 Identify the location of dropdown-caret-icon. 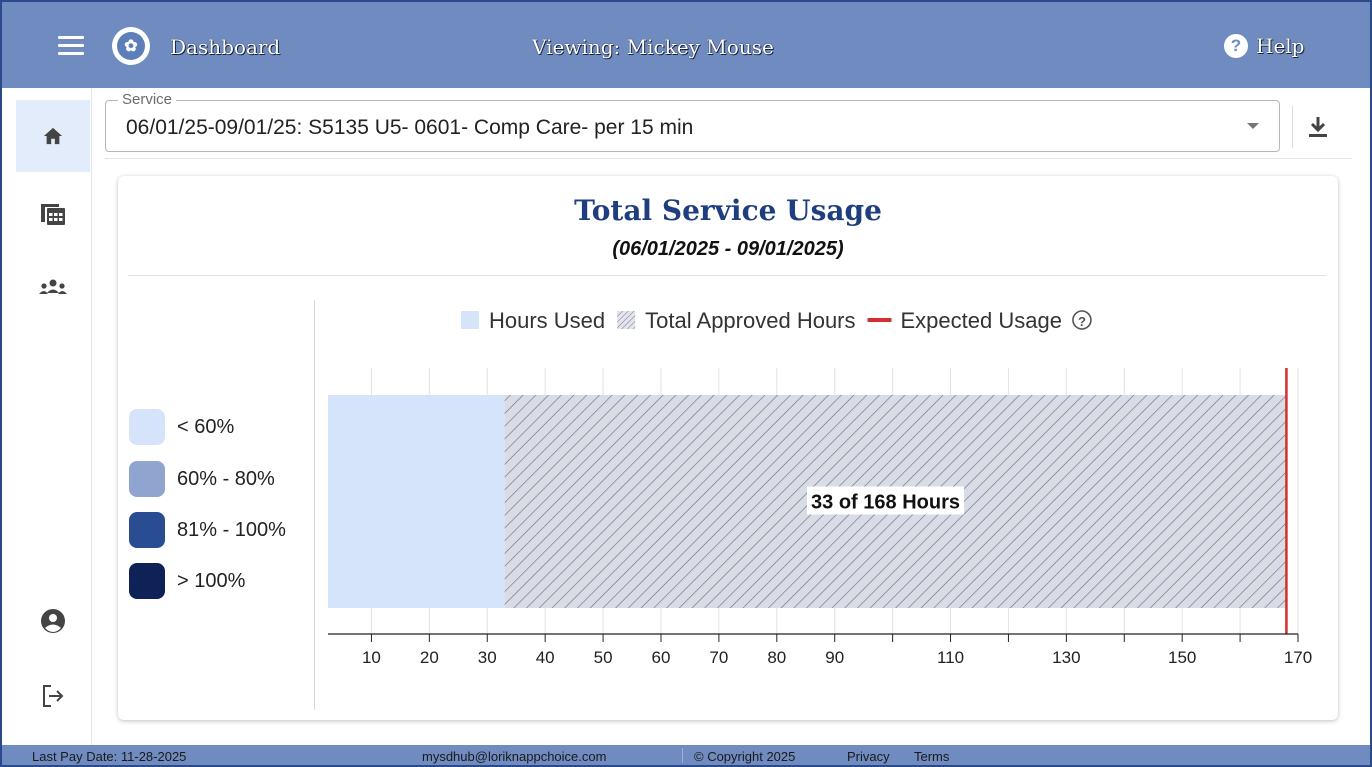
(1253, 126).